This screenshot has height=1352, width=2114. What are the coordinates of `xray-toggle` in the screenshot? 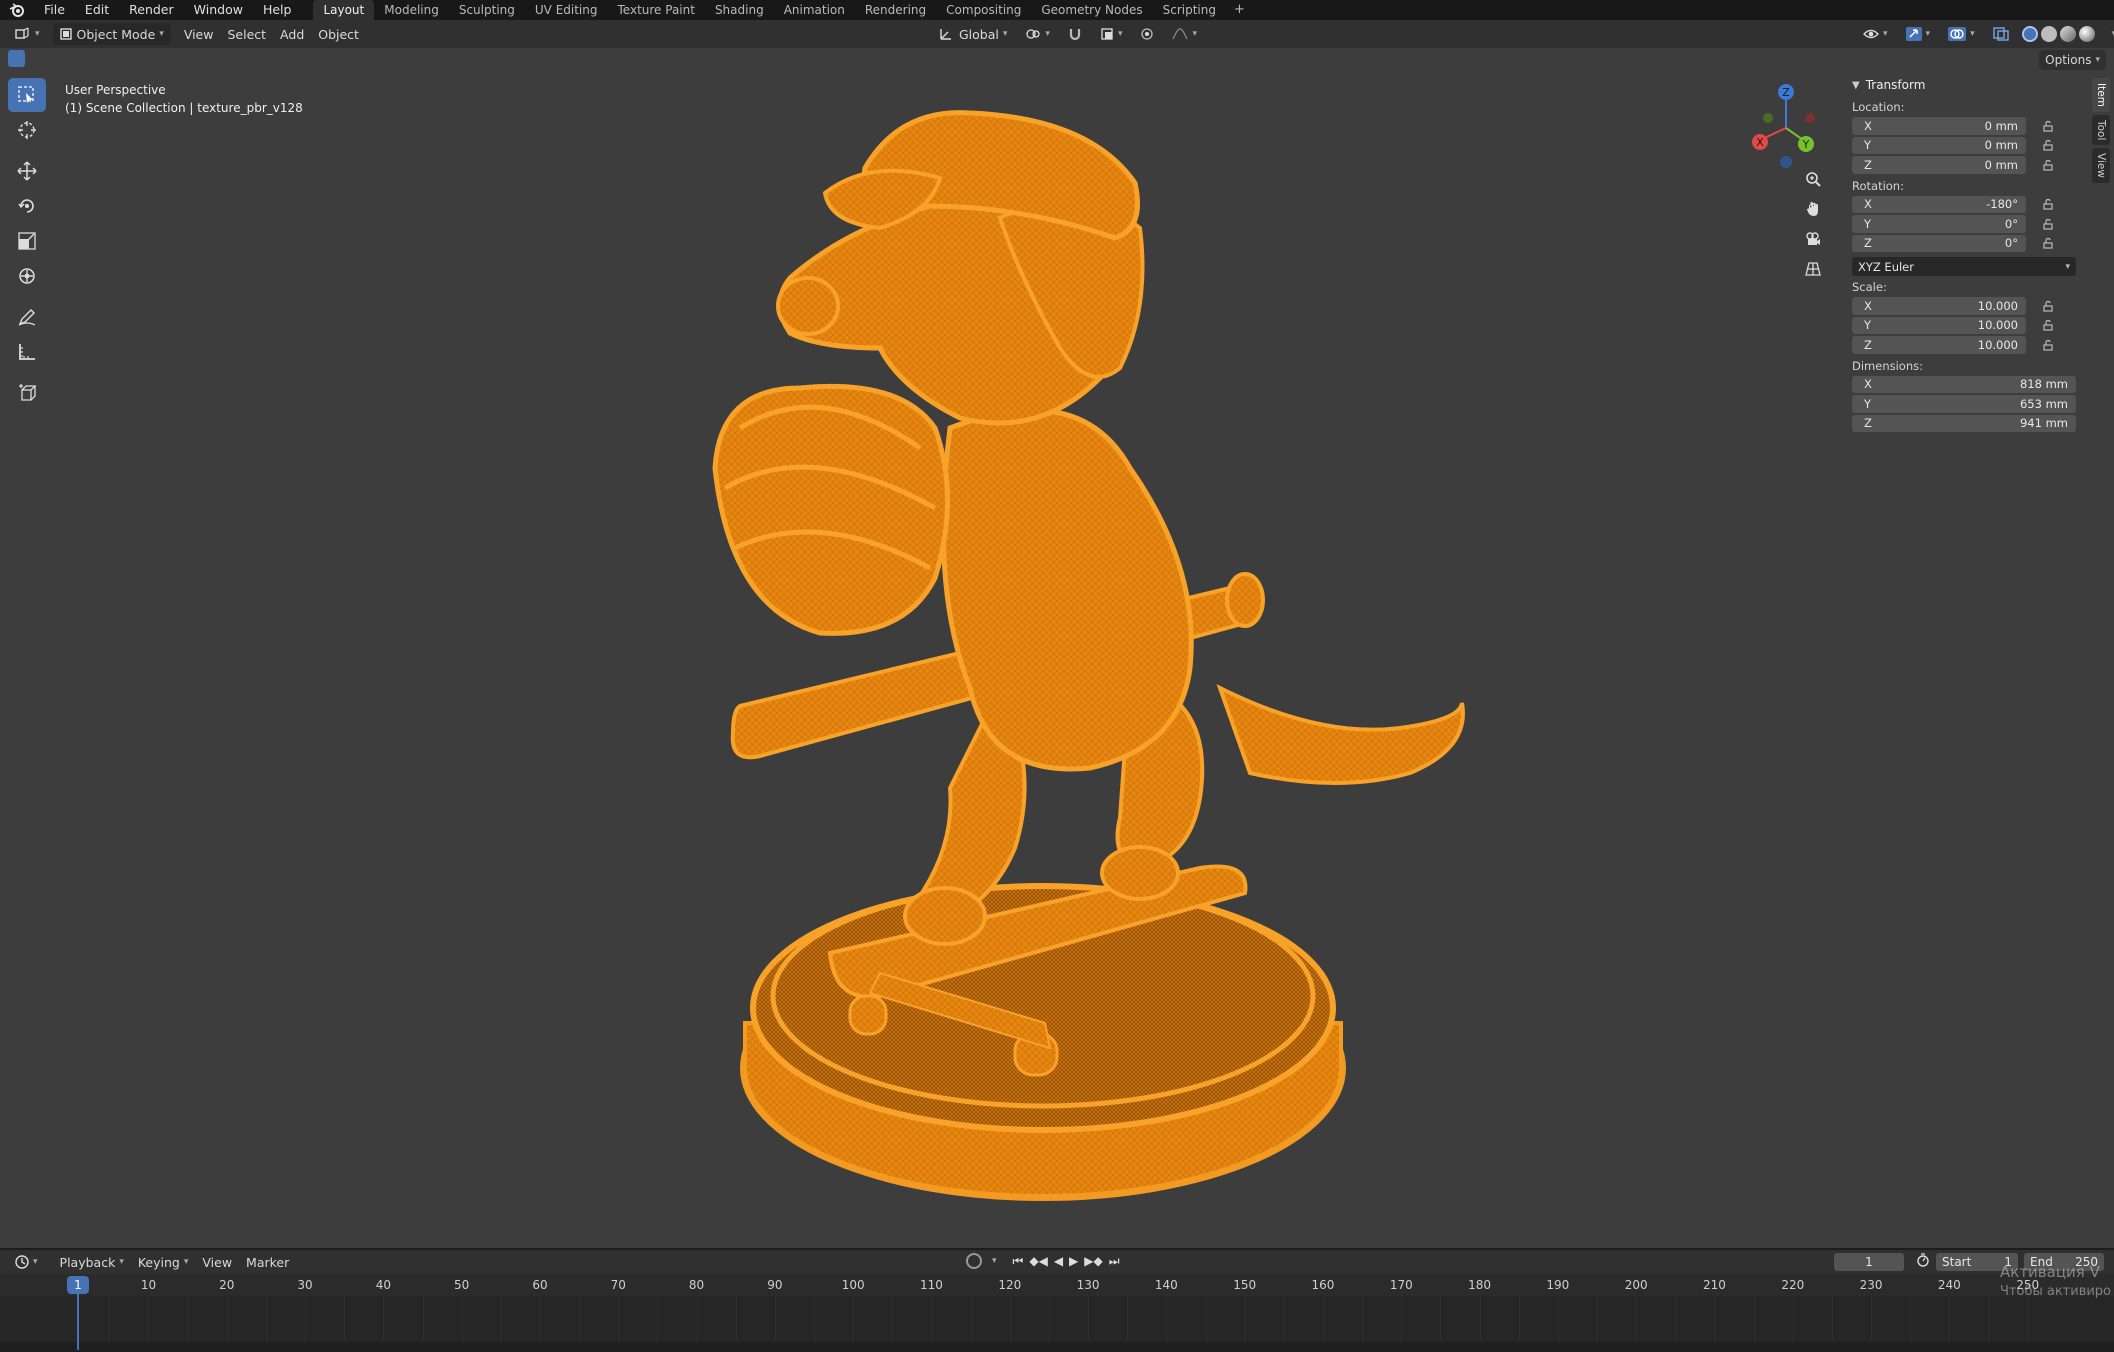 It's located at (2001, 34).